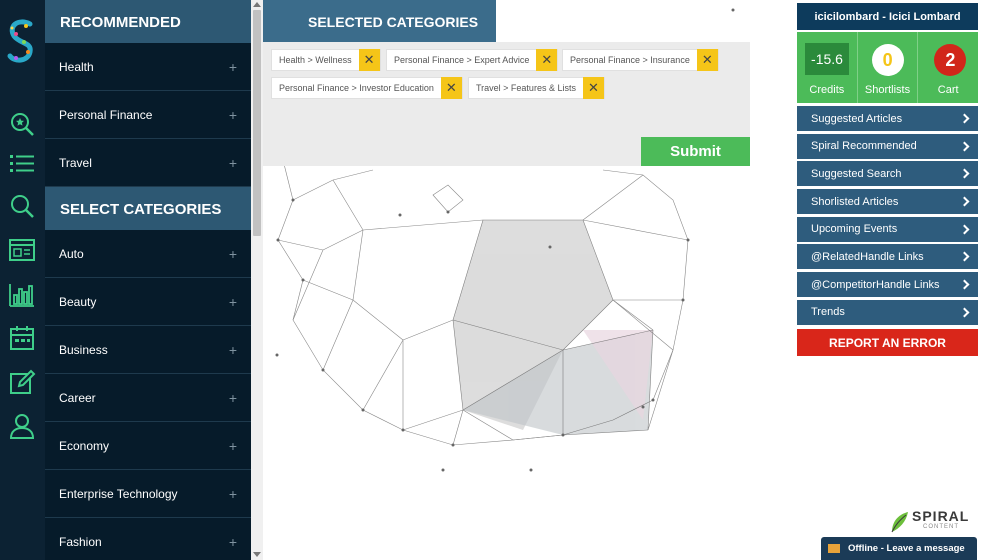 The height and width of the screenshot is (560, 990). I want to click on selected-tag: Health > Wellness ✕, so click(326, 60).